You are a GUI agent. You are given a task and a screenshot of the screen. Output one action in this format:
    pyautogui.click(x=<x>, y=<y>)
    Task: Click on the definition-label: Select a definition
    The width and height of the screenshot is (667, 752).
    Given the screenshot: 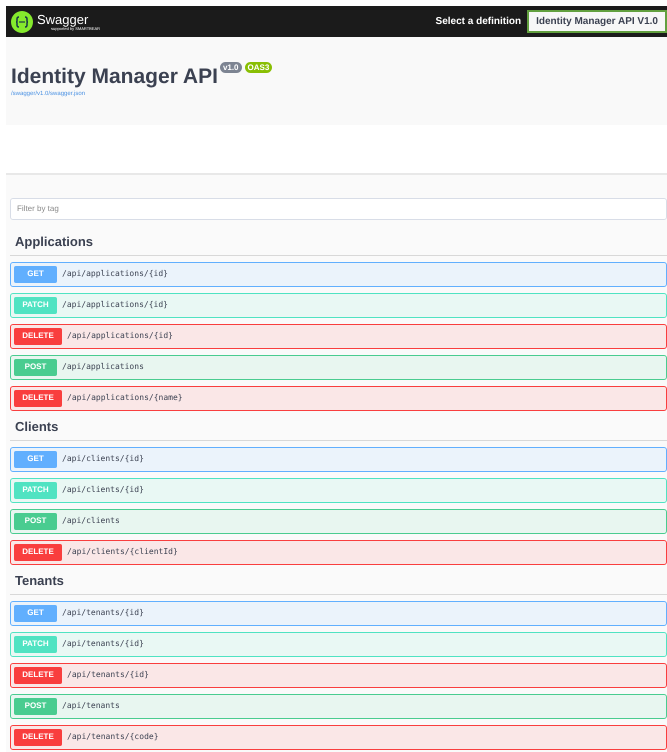 What is the action you would take?
    pyautogui.click(x=479, y=22)
    